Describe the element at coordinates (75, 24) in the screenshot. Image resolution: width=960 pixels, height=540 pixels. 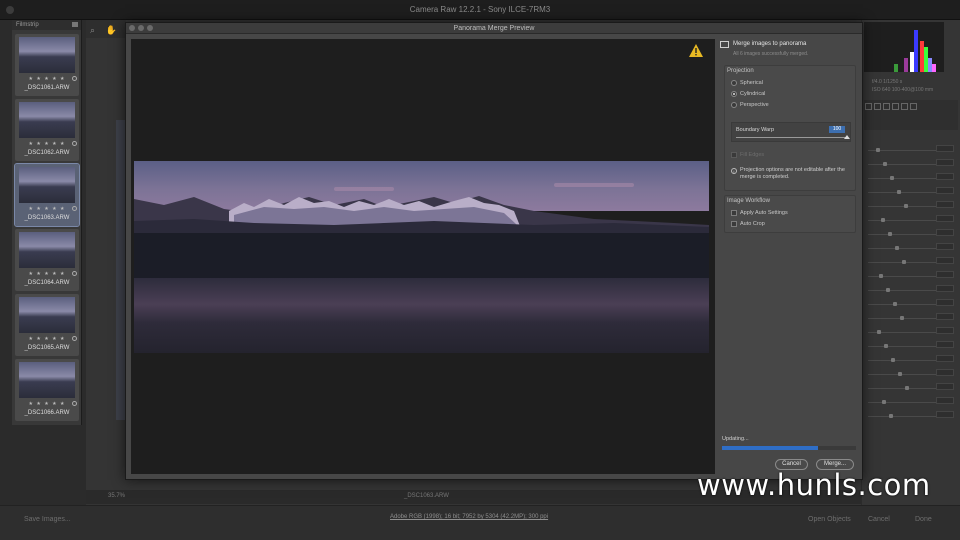
I see `filmstrip-menu-icon` at that location.